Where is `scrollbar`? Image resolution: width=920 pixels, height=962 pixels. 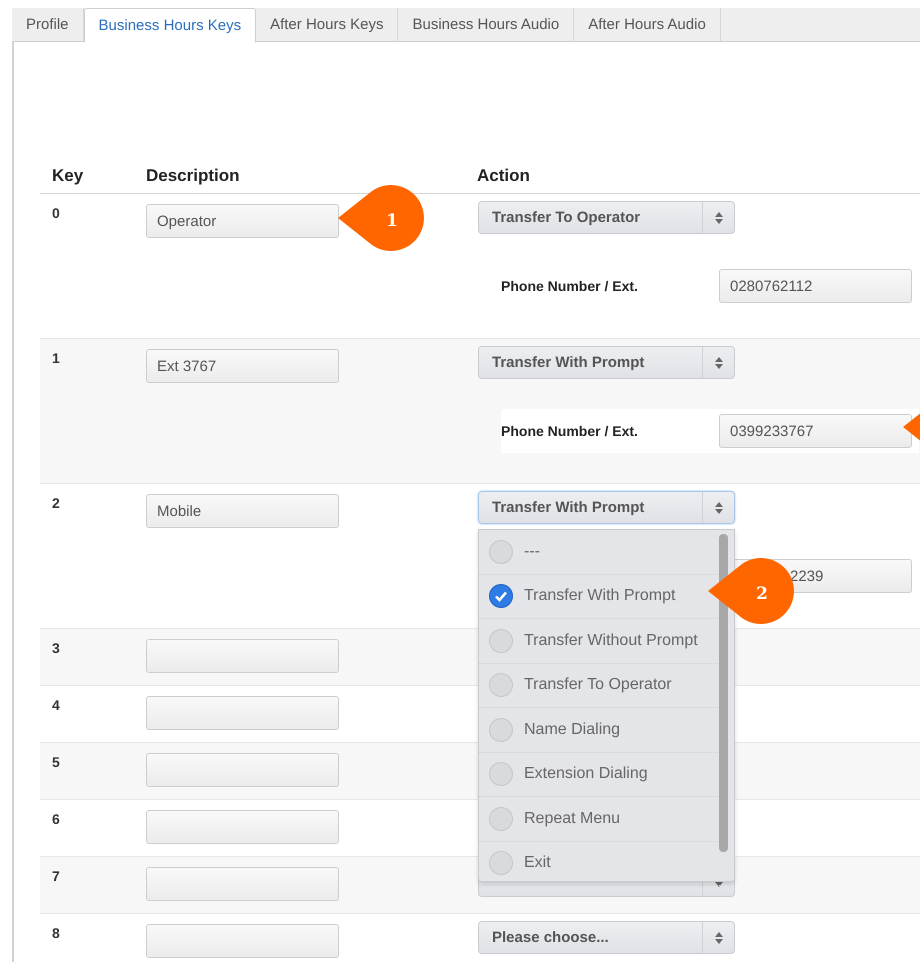
scrollbar is located at coordinates (723, 693).